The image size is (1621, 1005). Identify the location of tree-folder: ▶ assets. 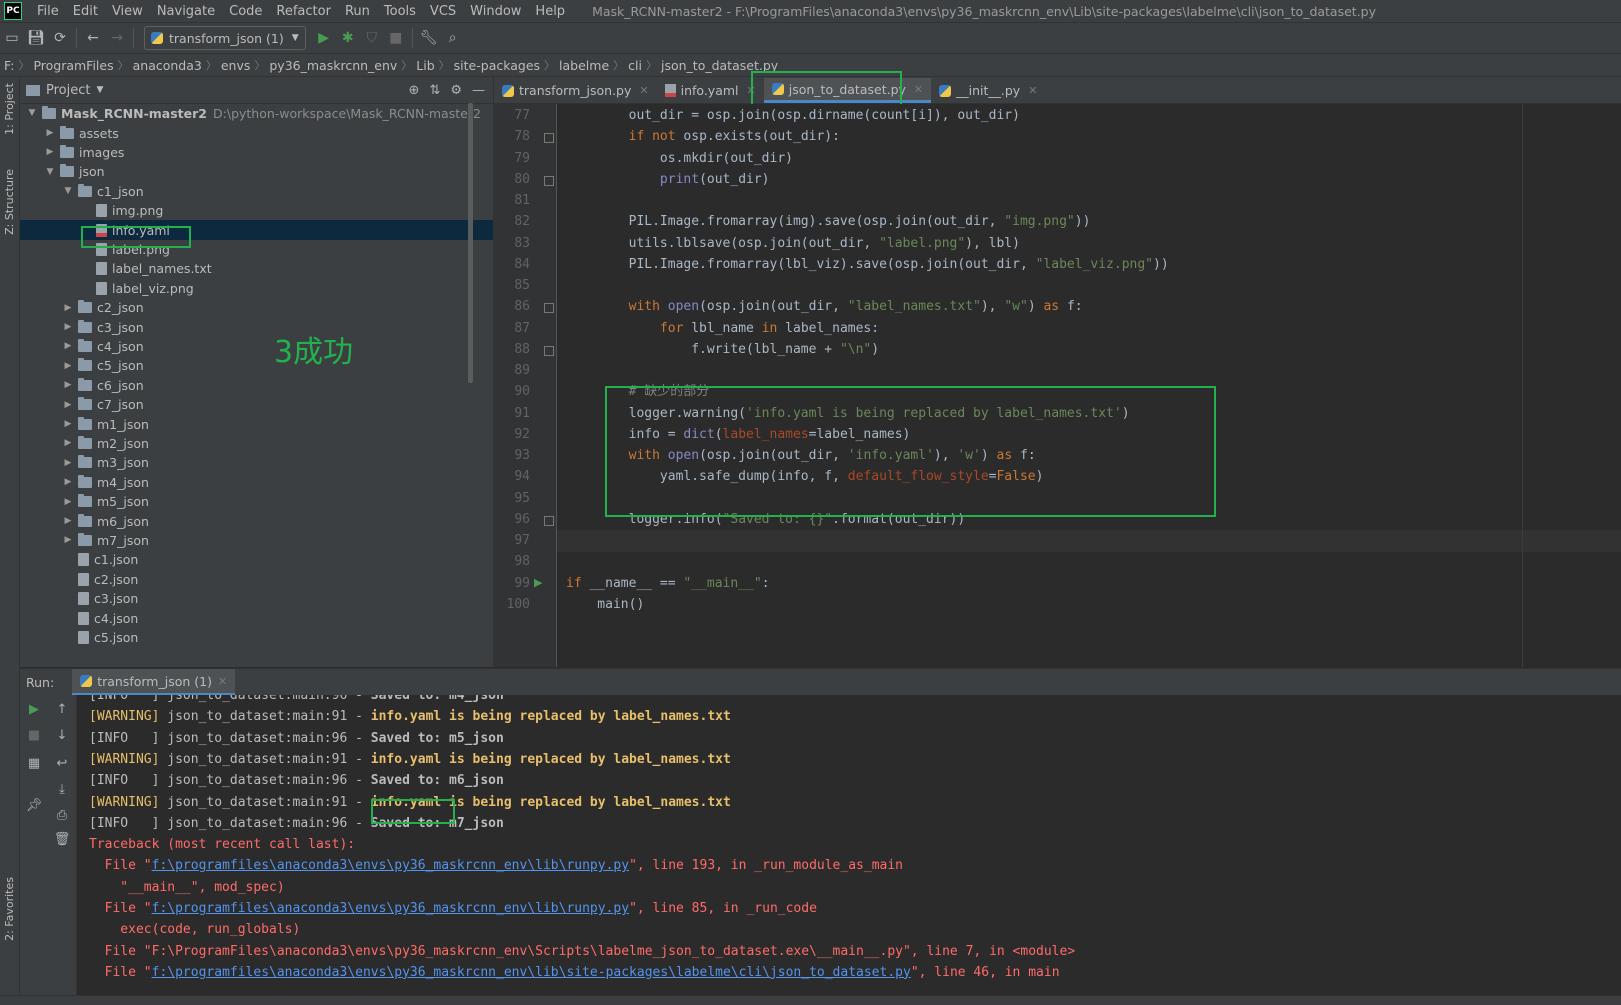
(256, 133).